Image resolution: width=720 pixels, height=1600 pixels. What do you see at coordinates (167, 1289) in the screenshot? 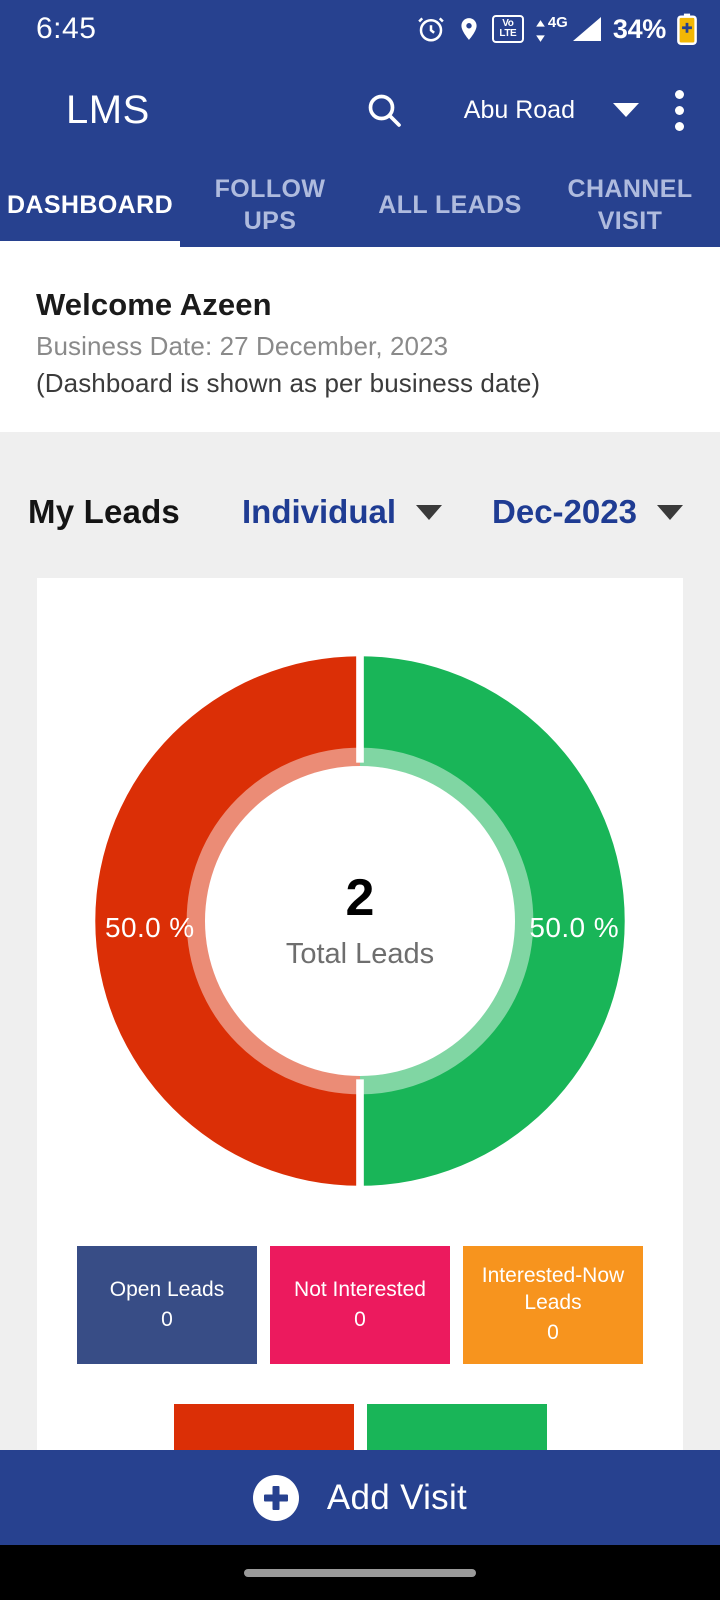
I see `legend-card-label: Open Leads` at bounding box center [167, 1289].